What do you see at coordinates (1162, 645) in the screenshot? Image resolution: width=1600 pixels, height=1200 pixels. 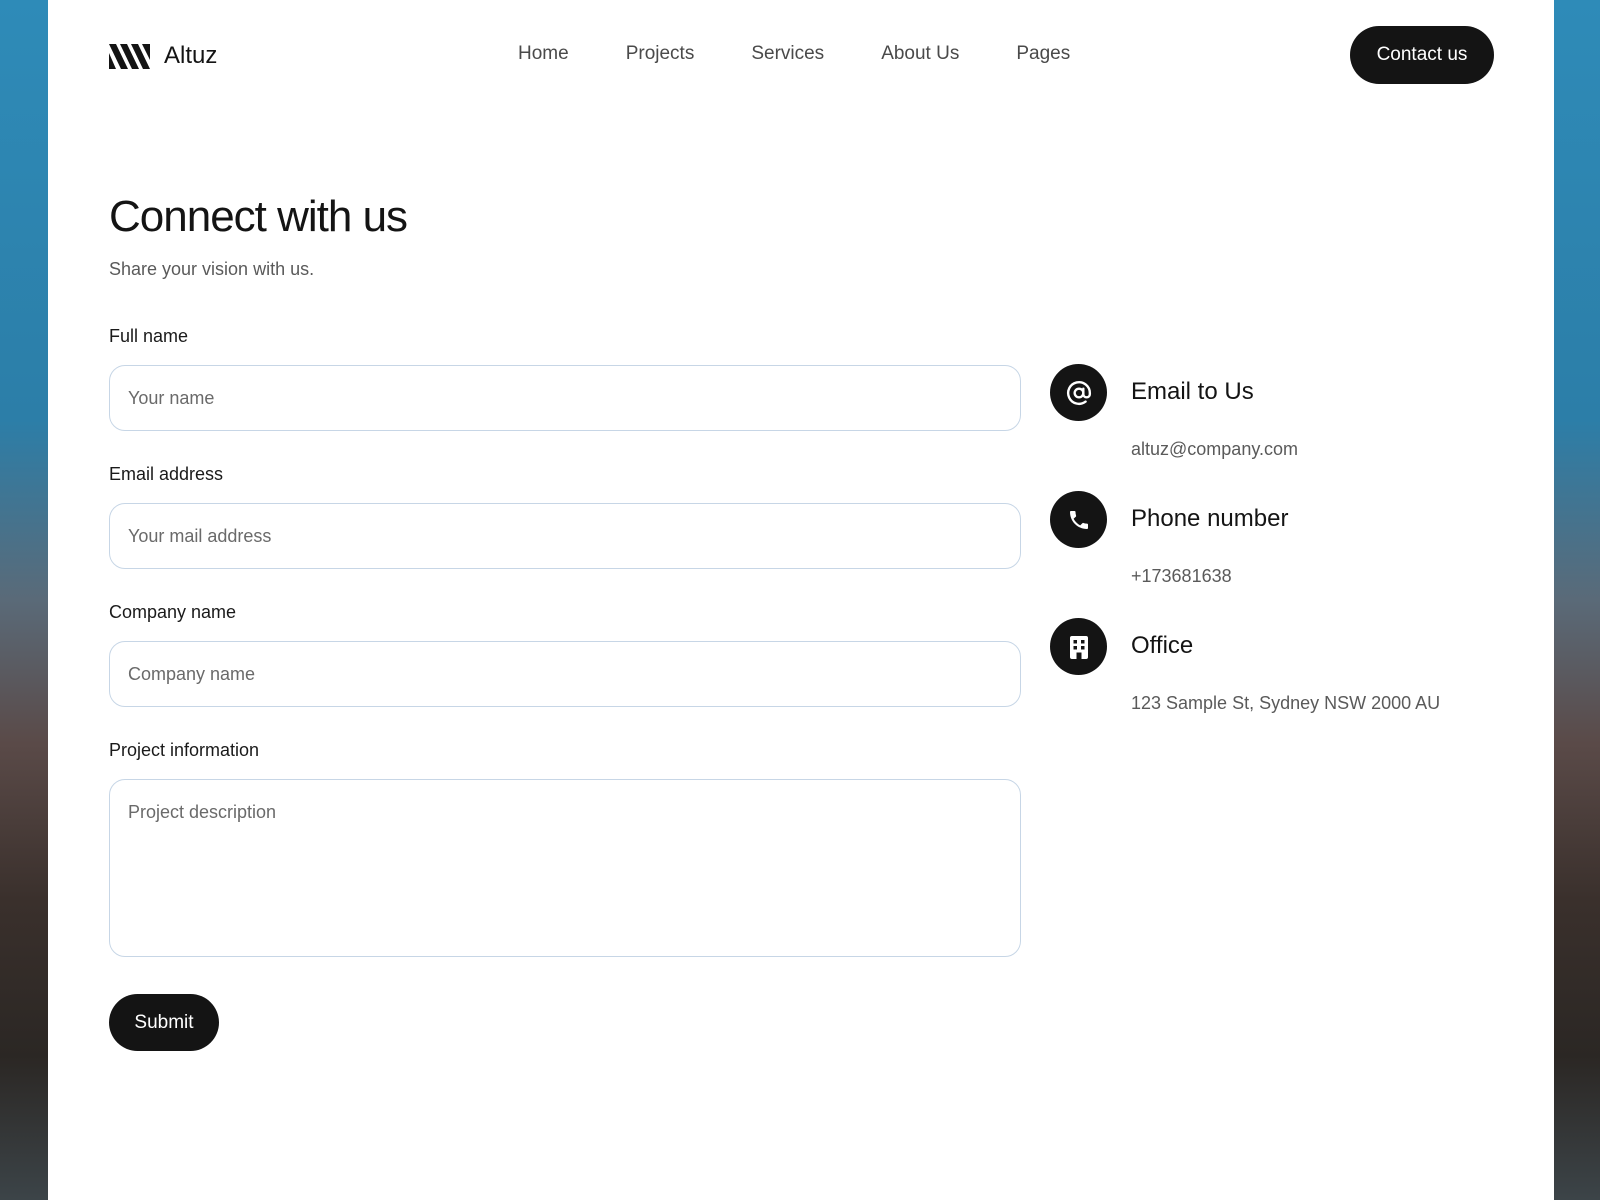 I see `office-info-title: Office` at bounding box center [1162, 645].